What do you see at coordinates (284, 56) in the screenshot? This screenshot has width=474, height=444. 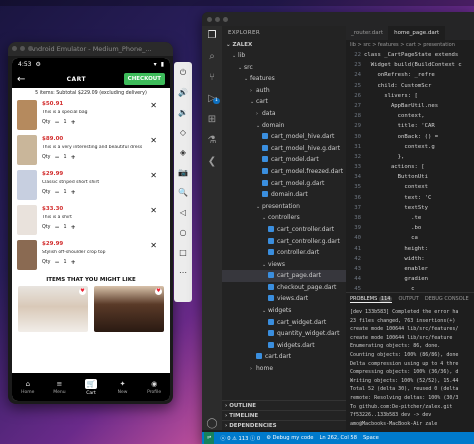 I see `tree-folder: ⌄ lib` at bounding box center [284, 56].